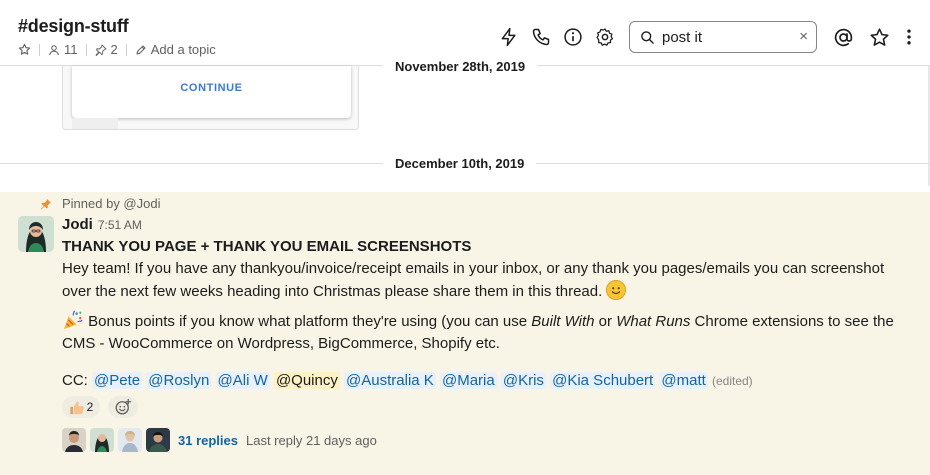 Image resolution: width=930 pixels, height=475 pixels. What do you see at coordinates (605, 321) in the screenshot?
I see `paragraph-2-or: or` at bounding box center [605, 321].